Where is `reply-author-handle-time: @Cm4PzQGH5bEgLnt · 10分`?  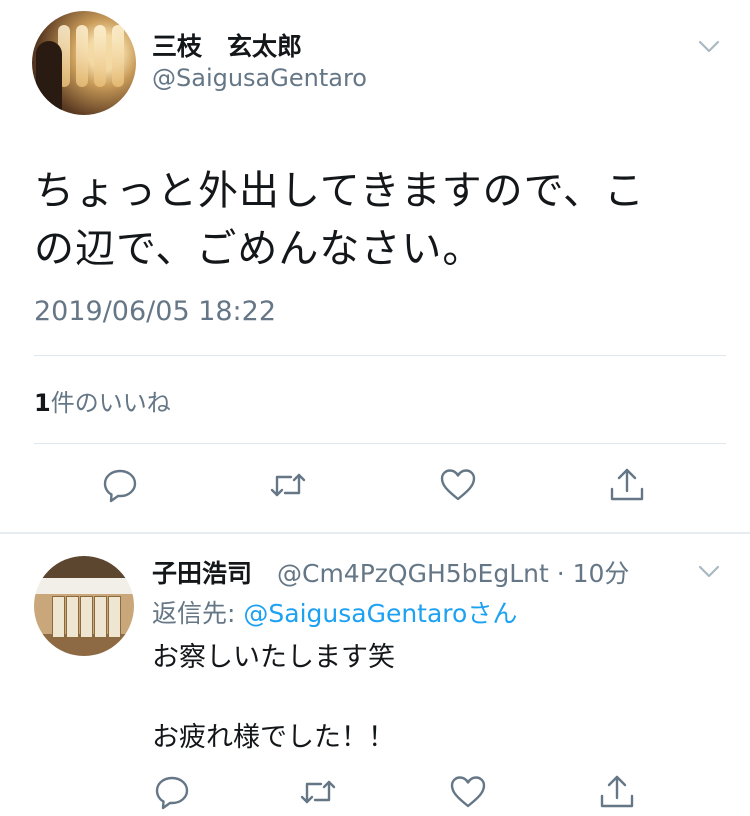 reply-author-handle-time: @Cm4PzQGH5bEgLnt · 10分 is located at coordinates (453, 572).